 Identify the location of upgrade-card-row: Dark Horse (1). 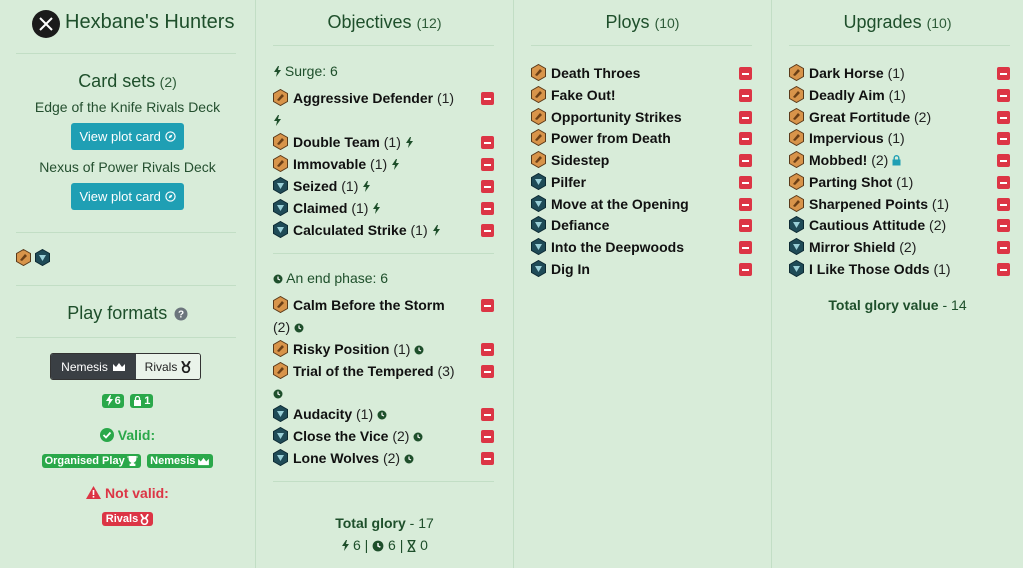
(847, 73).